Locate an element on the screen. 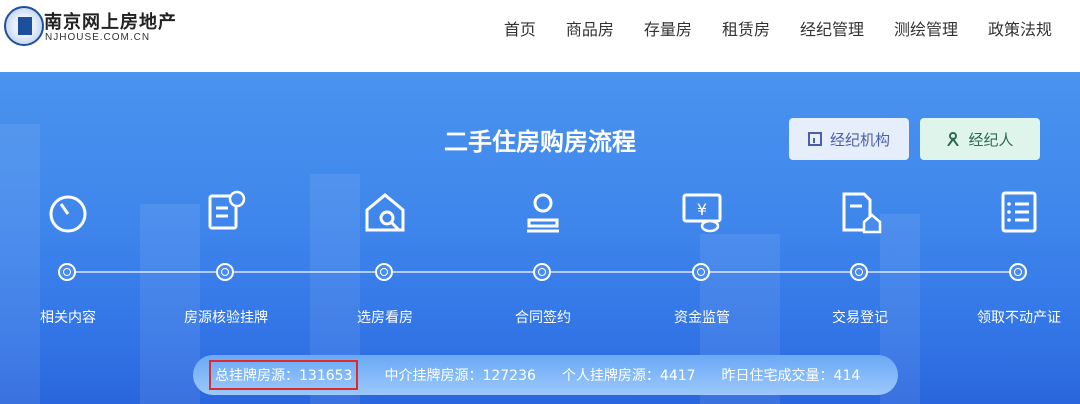 This screenshot has width=1080, height=404. nav-brokerage: 经纪管理 is located at coordinates (832, 28).